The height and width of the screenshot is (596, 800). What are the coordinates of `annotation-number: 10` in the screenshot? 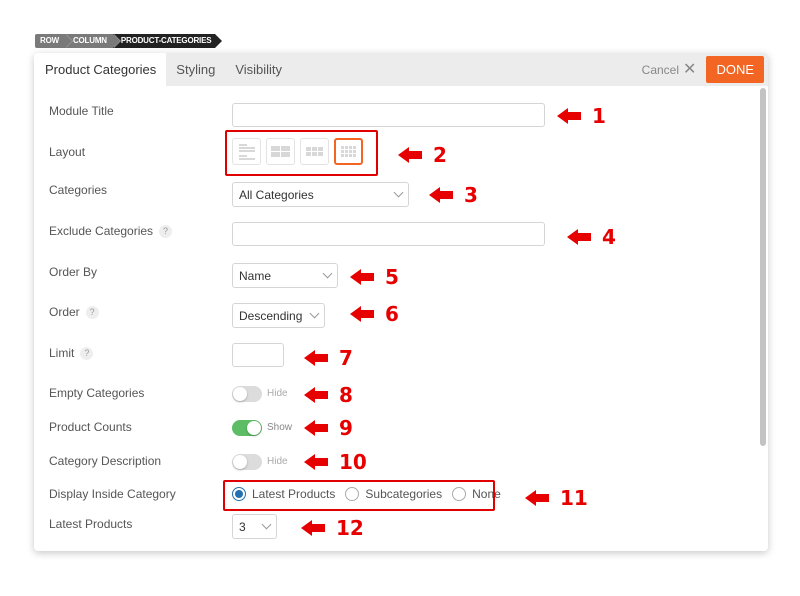 It's located at (353, 462).